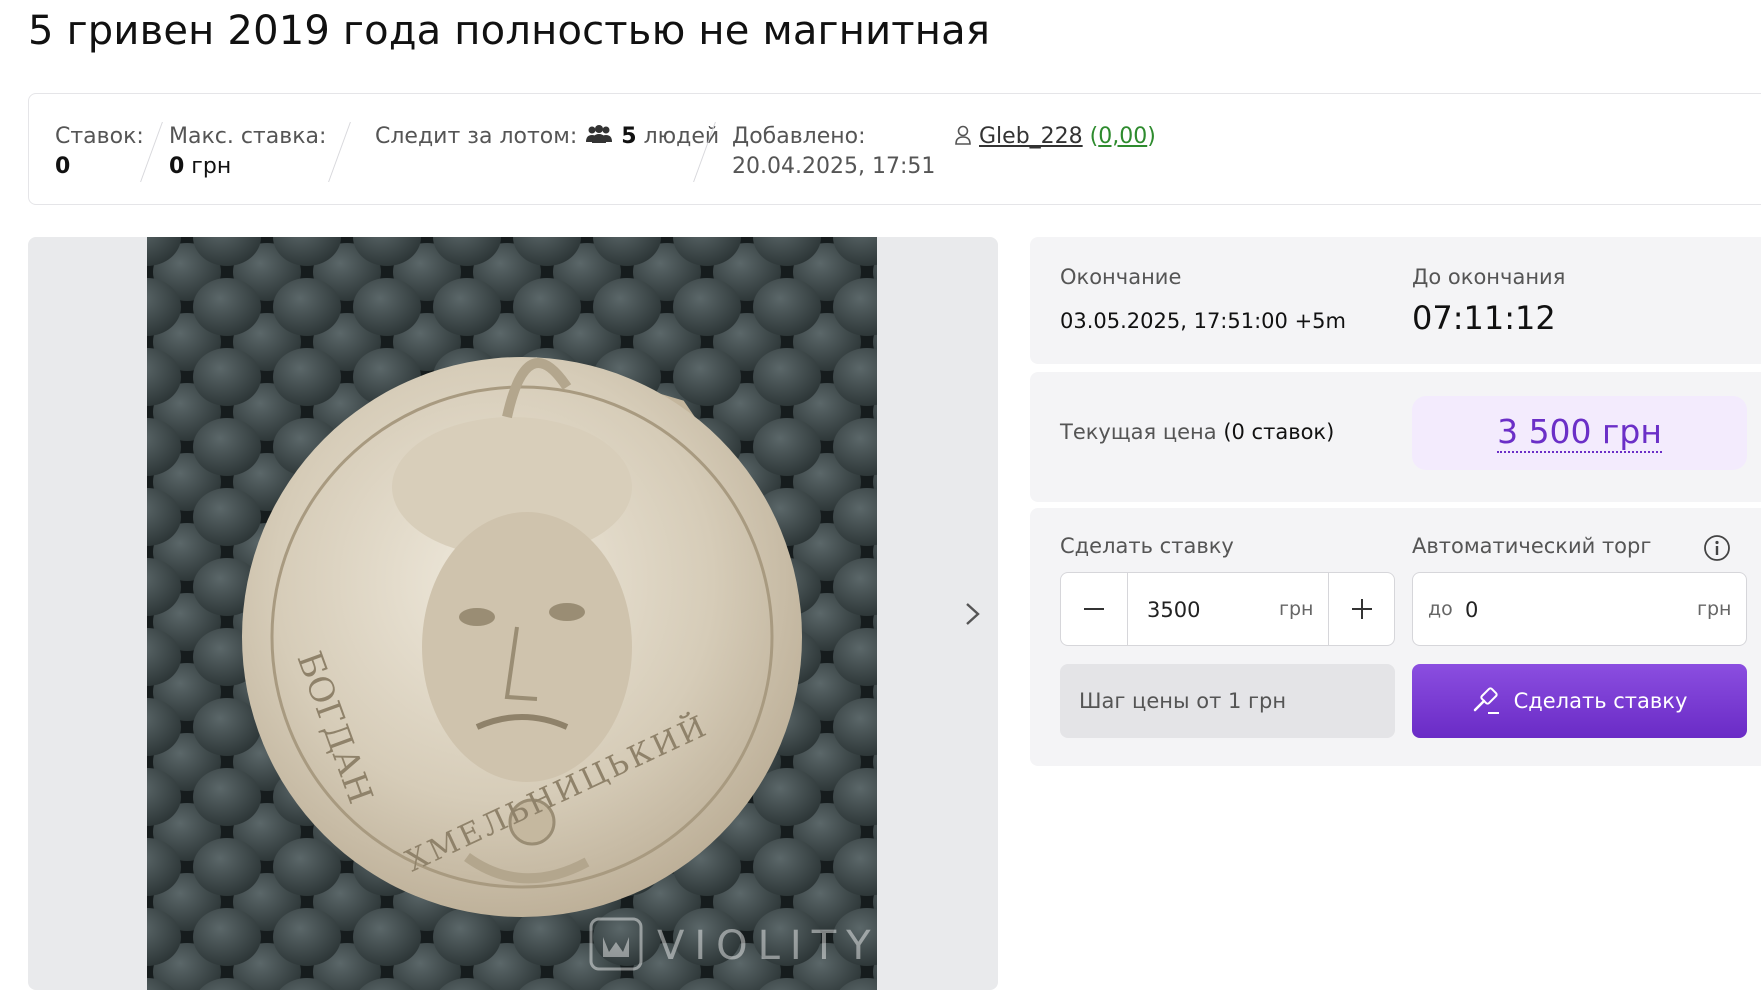 This screenshot has width=1761, height=1000. Describe the element at coordinates (208, 166) in the screenshot. I see `max-bid-currency: грн` at that location.